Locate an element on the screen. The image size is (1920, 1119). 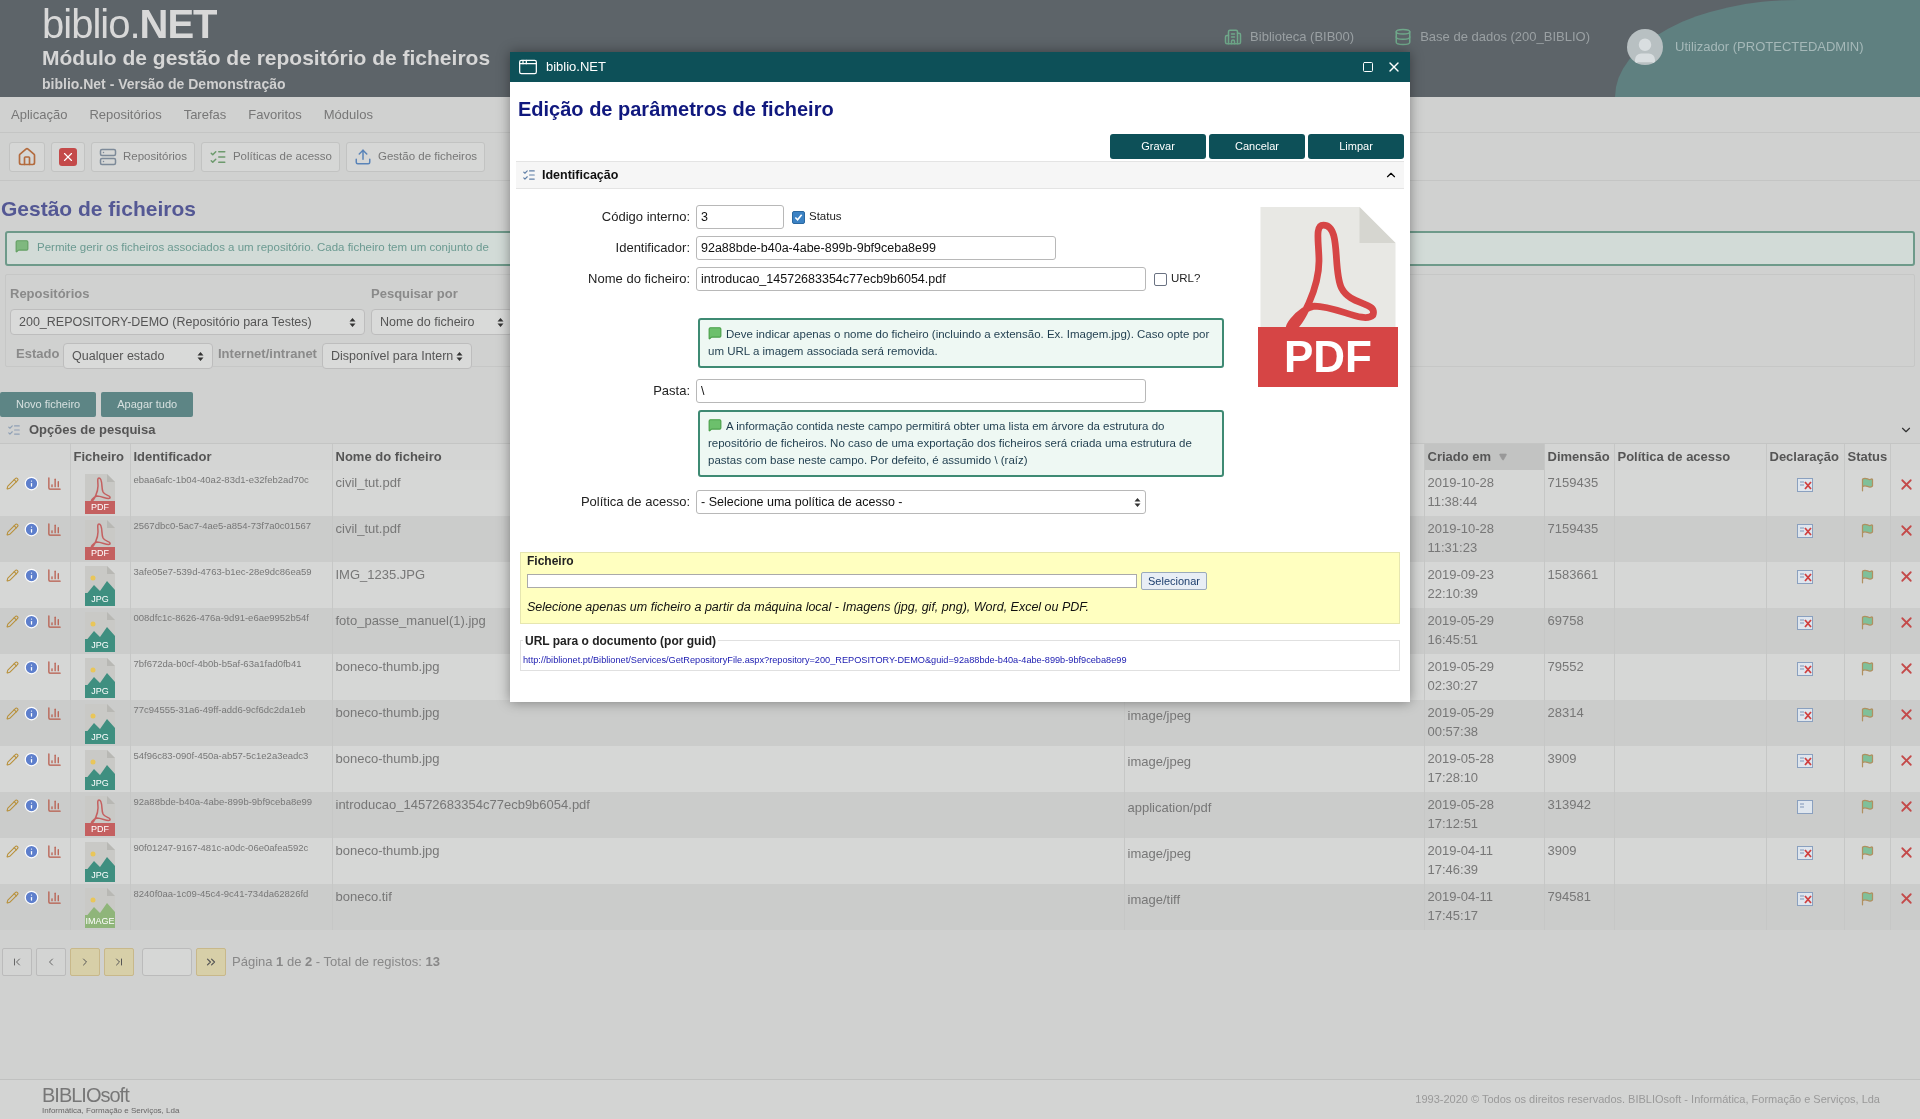
go-button is located at coordinates (211, 961).